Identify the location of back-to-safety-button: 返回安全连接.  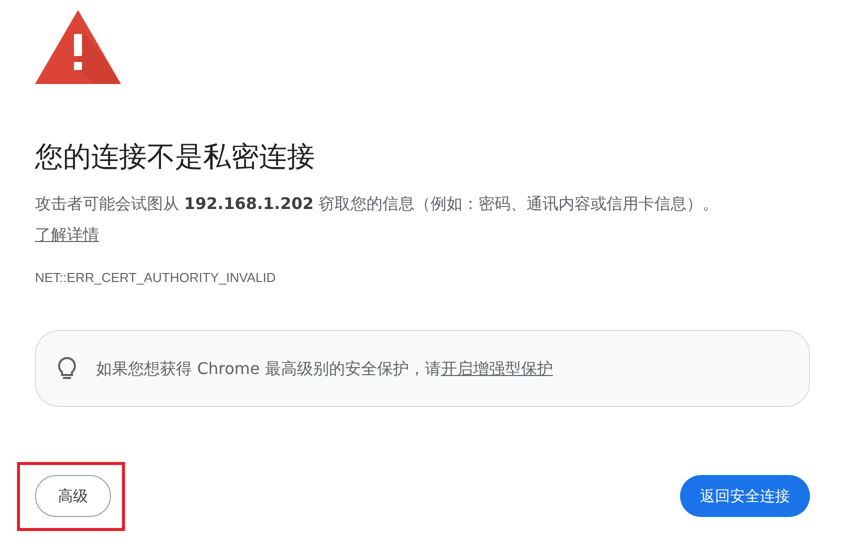
(745, 496).